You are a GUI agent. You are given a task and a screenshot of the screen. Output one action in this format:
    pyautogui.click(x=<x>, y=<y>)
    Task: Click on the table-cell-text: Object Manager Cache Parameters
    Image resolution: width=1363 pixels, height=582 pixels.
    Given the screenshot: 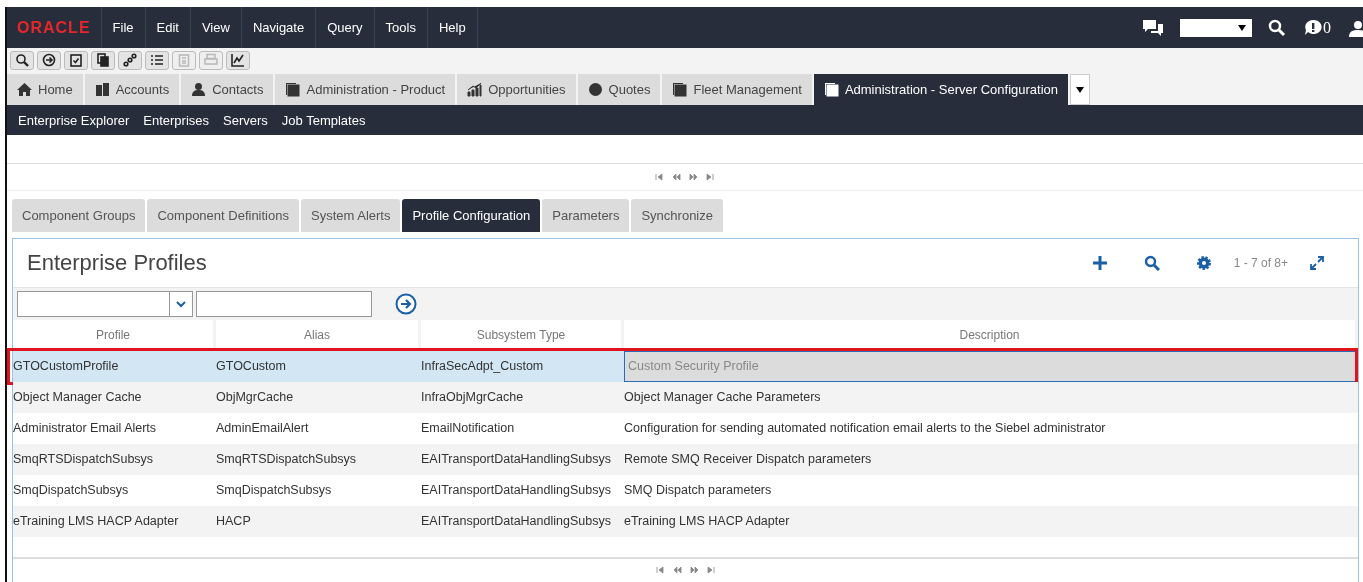 What is the action you would take?
    pyautogui.click(x=723, y=397)
    